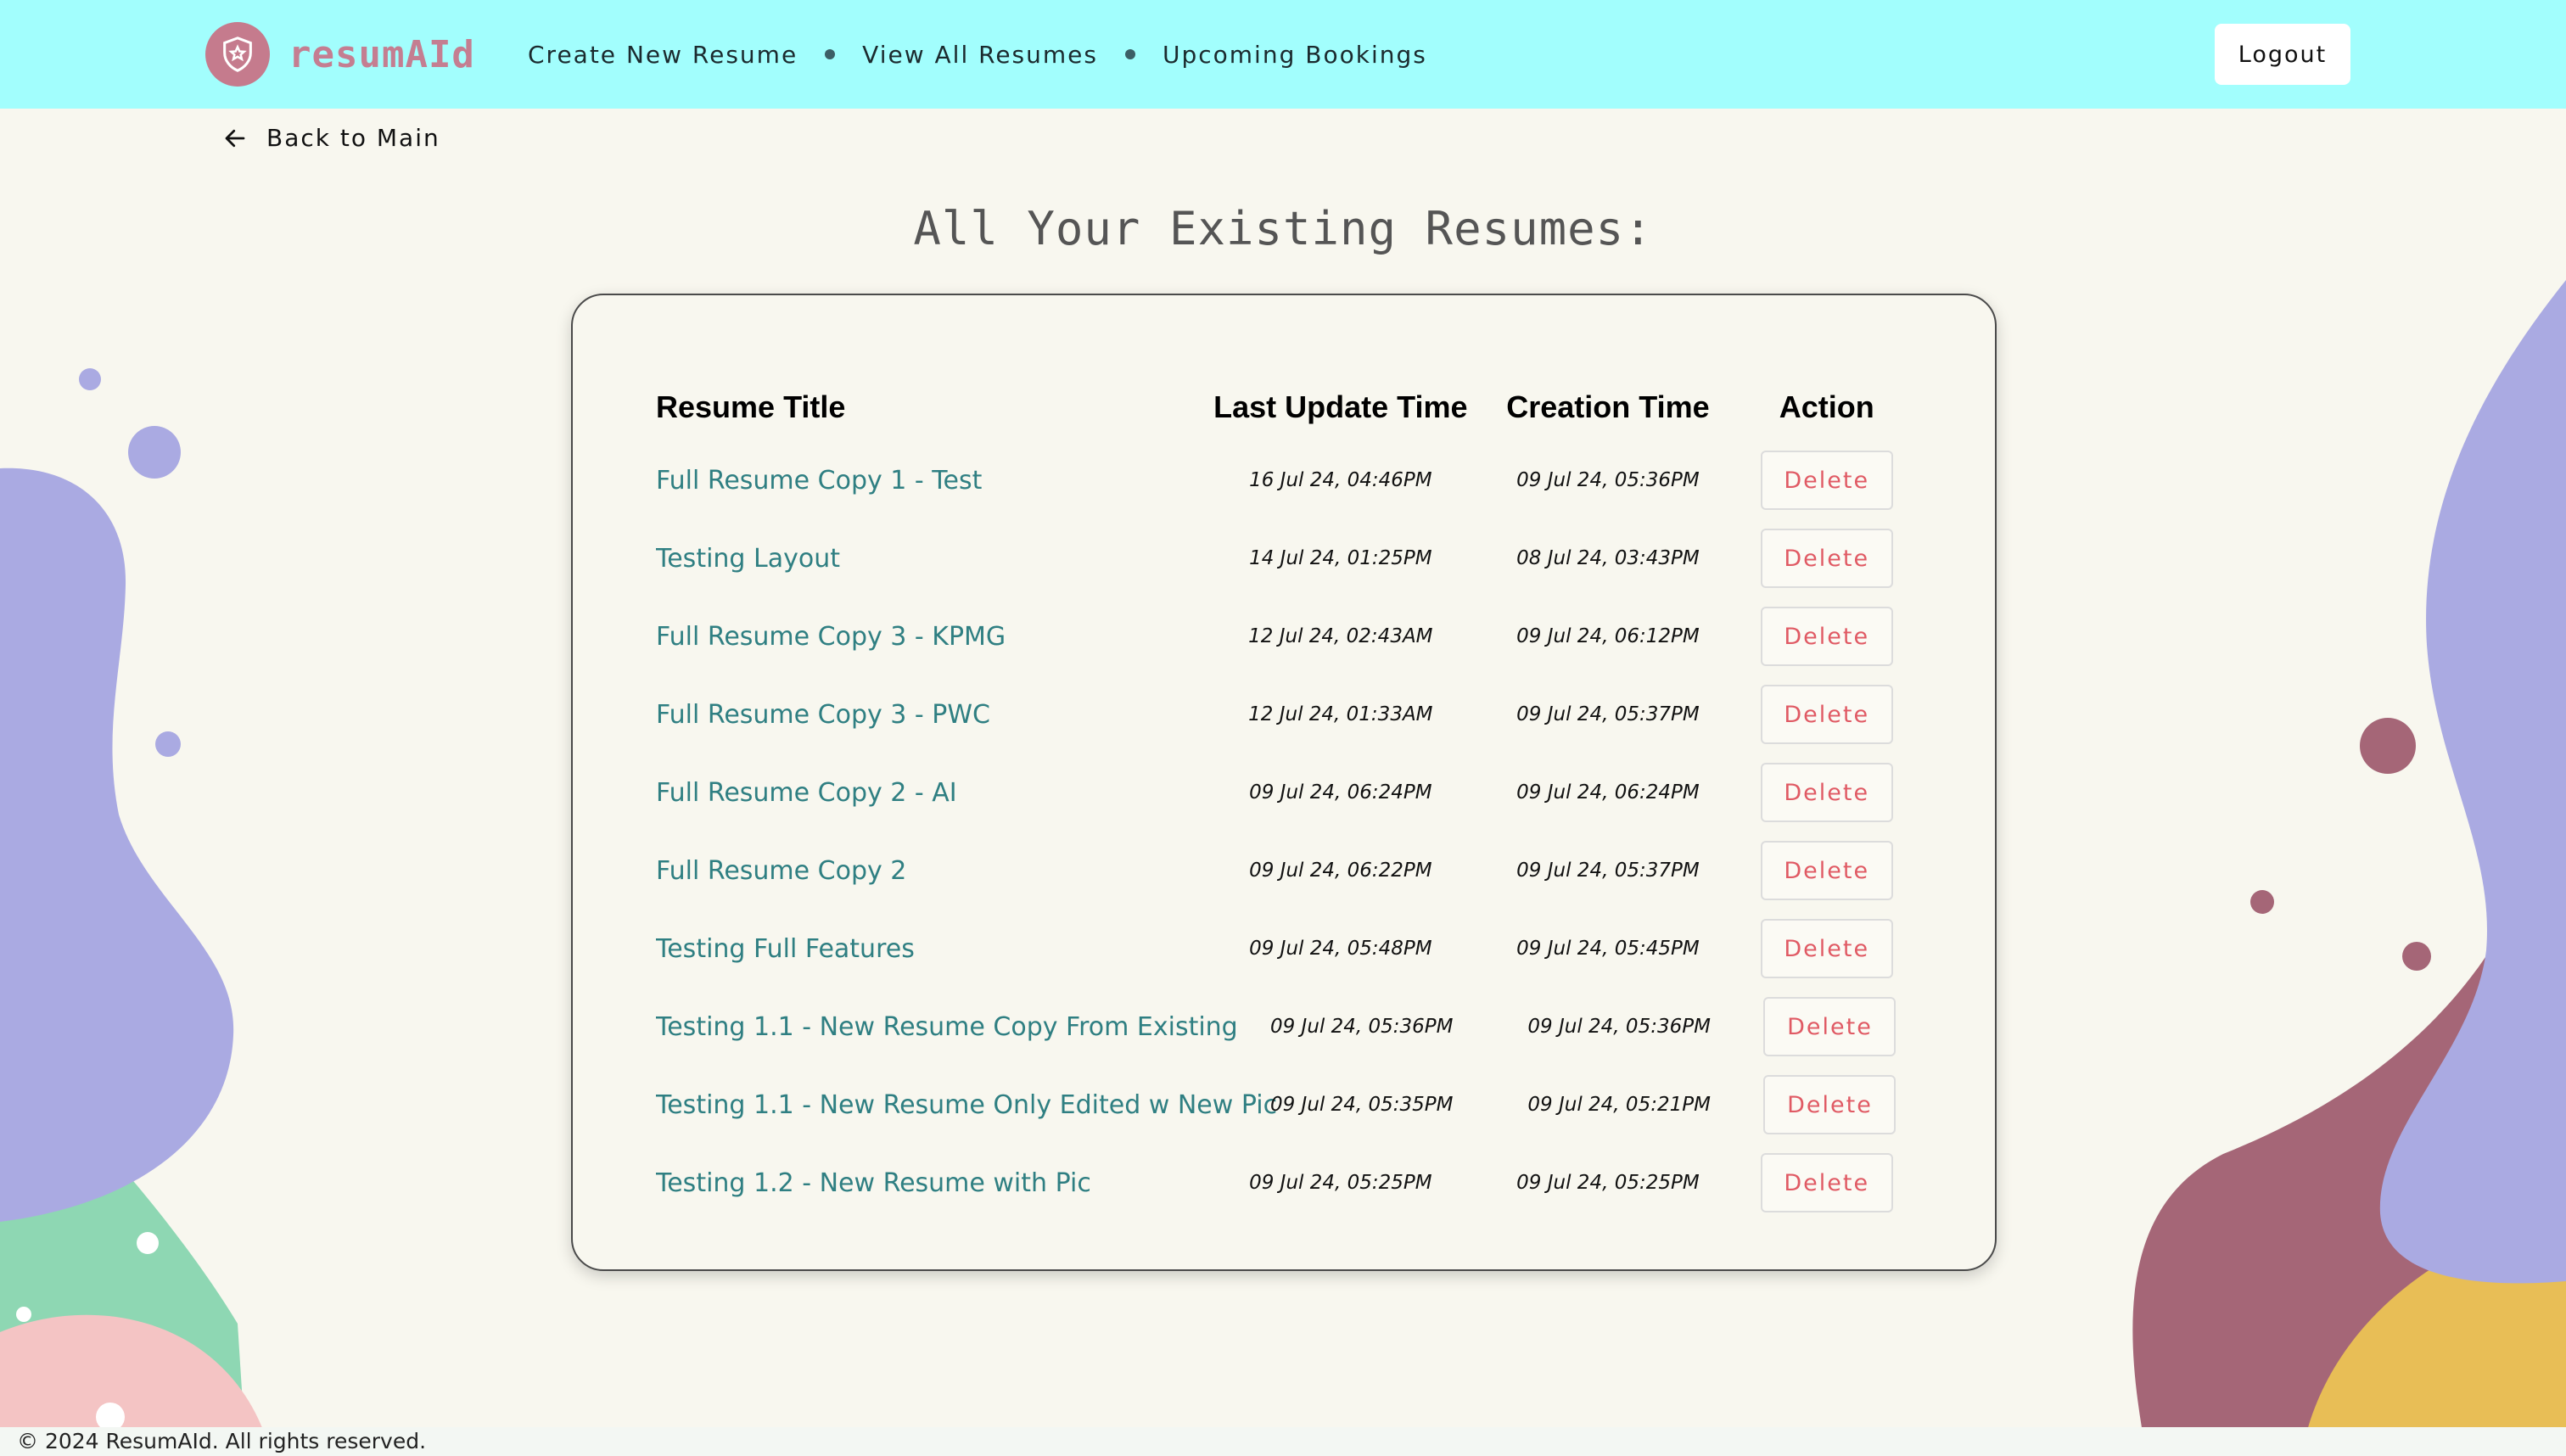  What do you see at coordinates (1340, 714) in the screenshot?
I see `last-update-time: 12 Jul 24, 01:33AM` at bounding box center [1340, 714].